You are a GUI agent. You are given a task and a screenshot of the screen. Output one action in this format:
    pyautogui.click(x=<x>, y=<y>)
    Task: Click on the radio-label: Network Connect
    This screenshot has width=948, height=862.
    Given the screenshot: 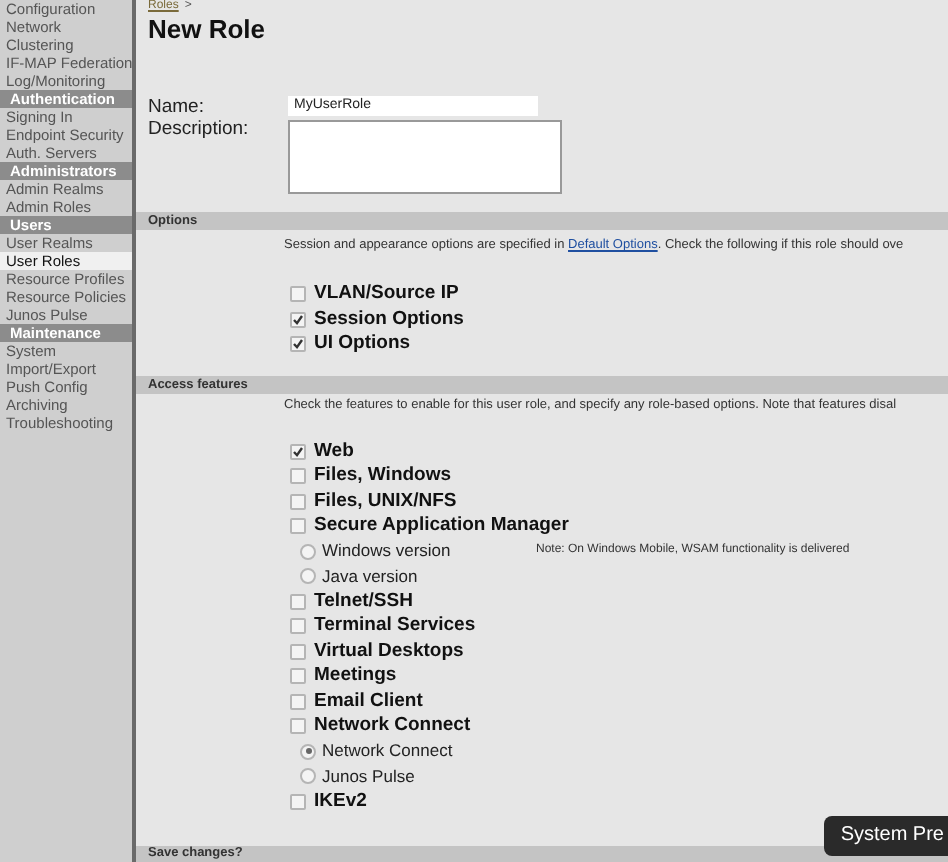 What is the action you would take?
    pyautogui.click(x=388, y=751)
    